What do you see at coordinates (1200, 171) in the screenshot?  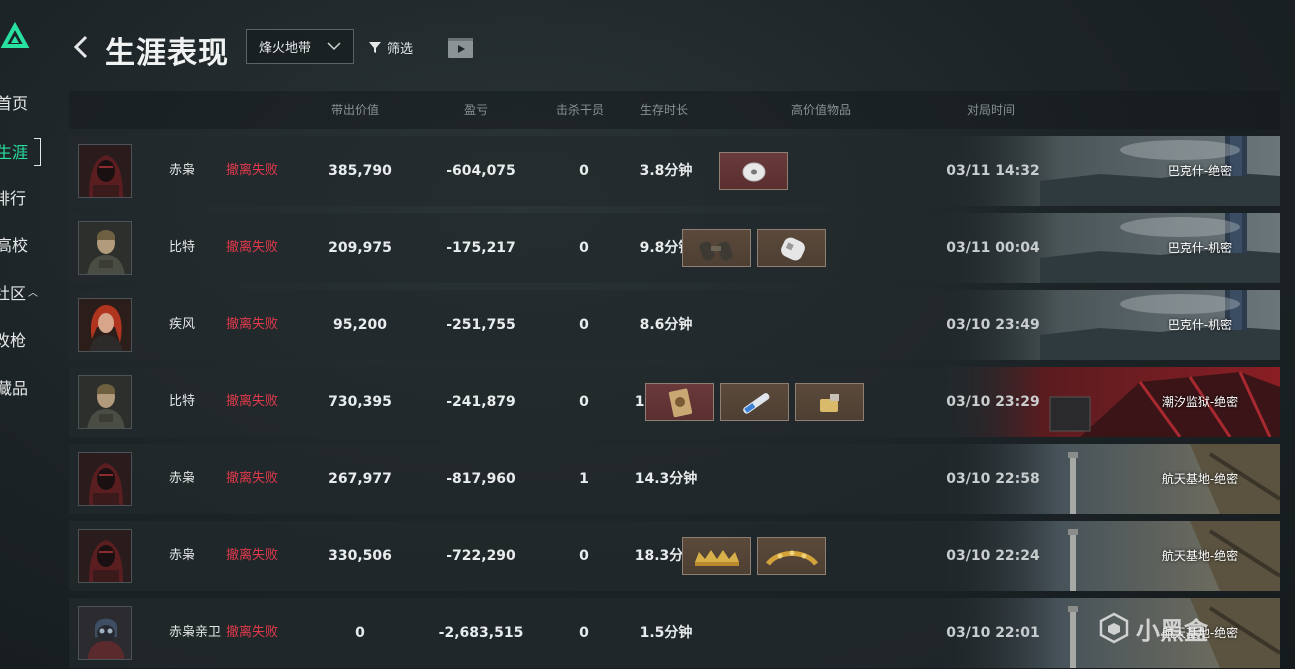 I see `map-name: 巴克什-绝密` at bounding box center [1200, 171].